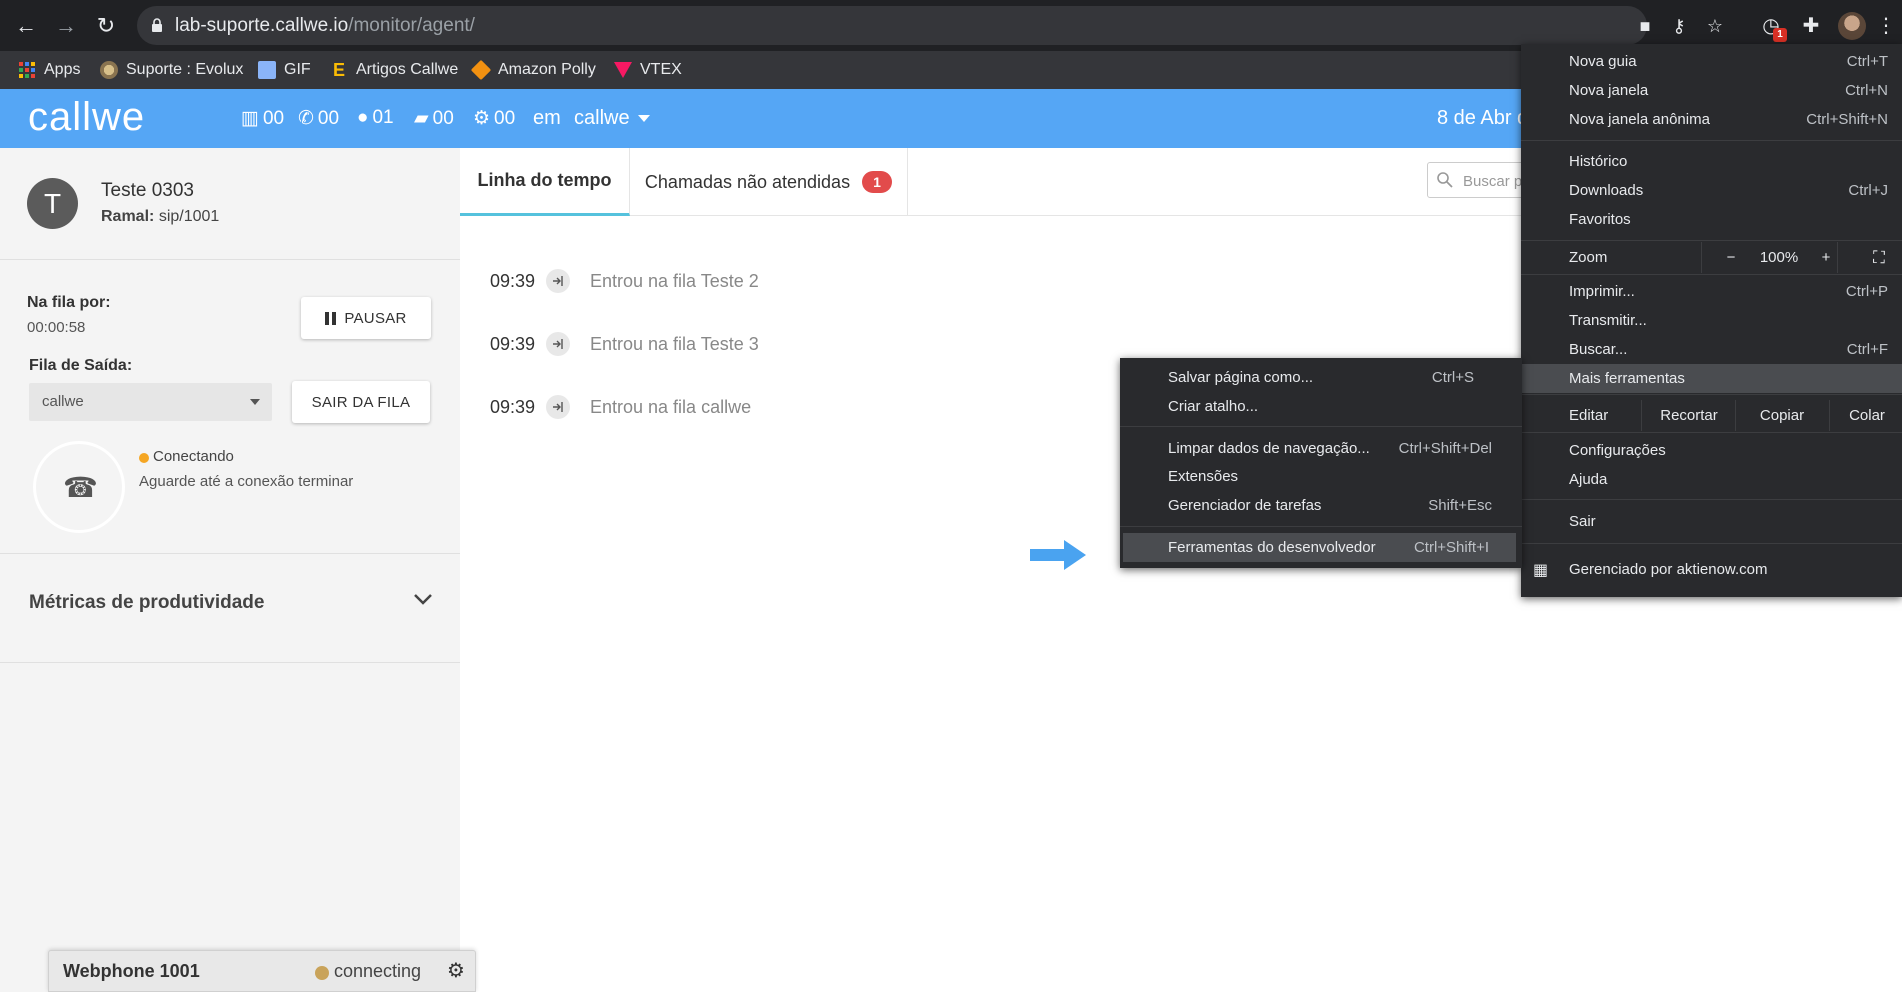 This screenshot has width=1902, height=992. I want to click on menu-item-managed: ▦ Gerenciado por aktienow.com, so click(1711, 569).